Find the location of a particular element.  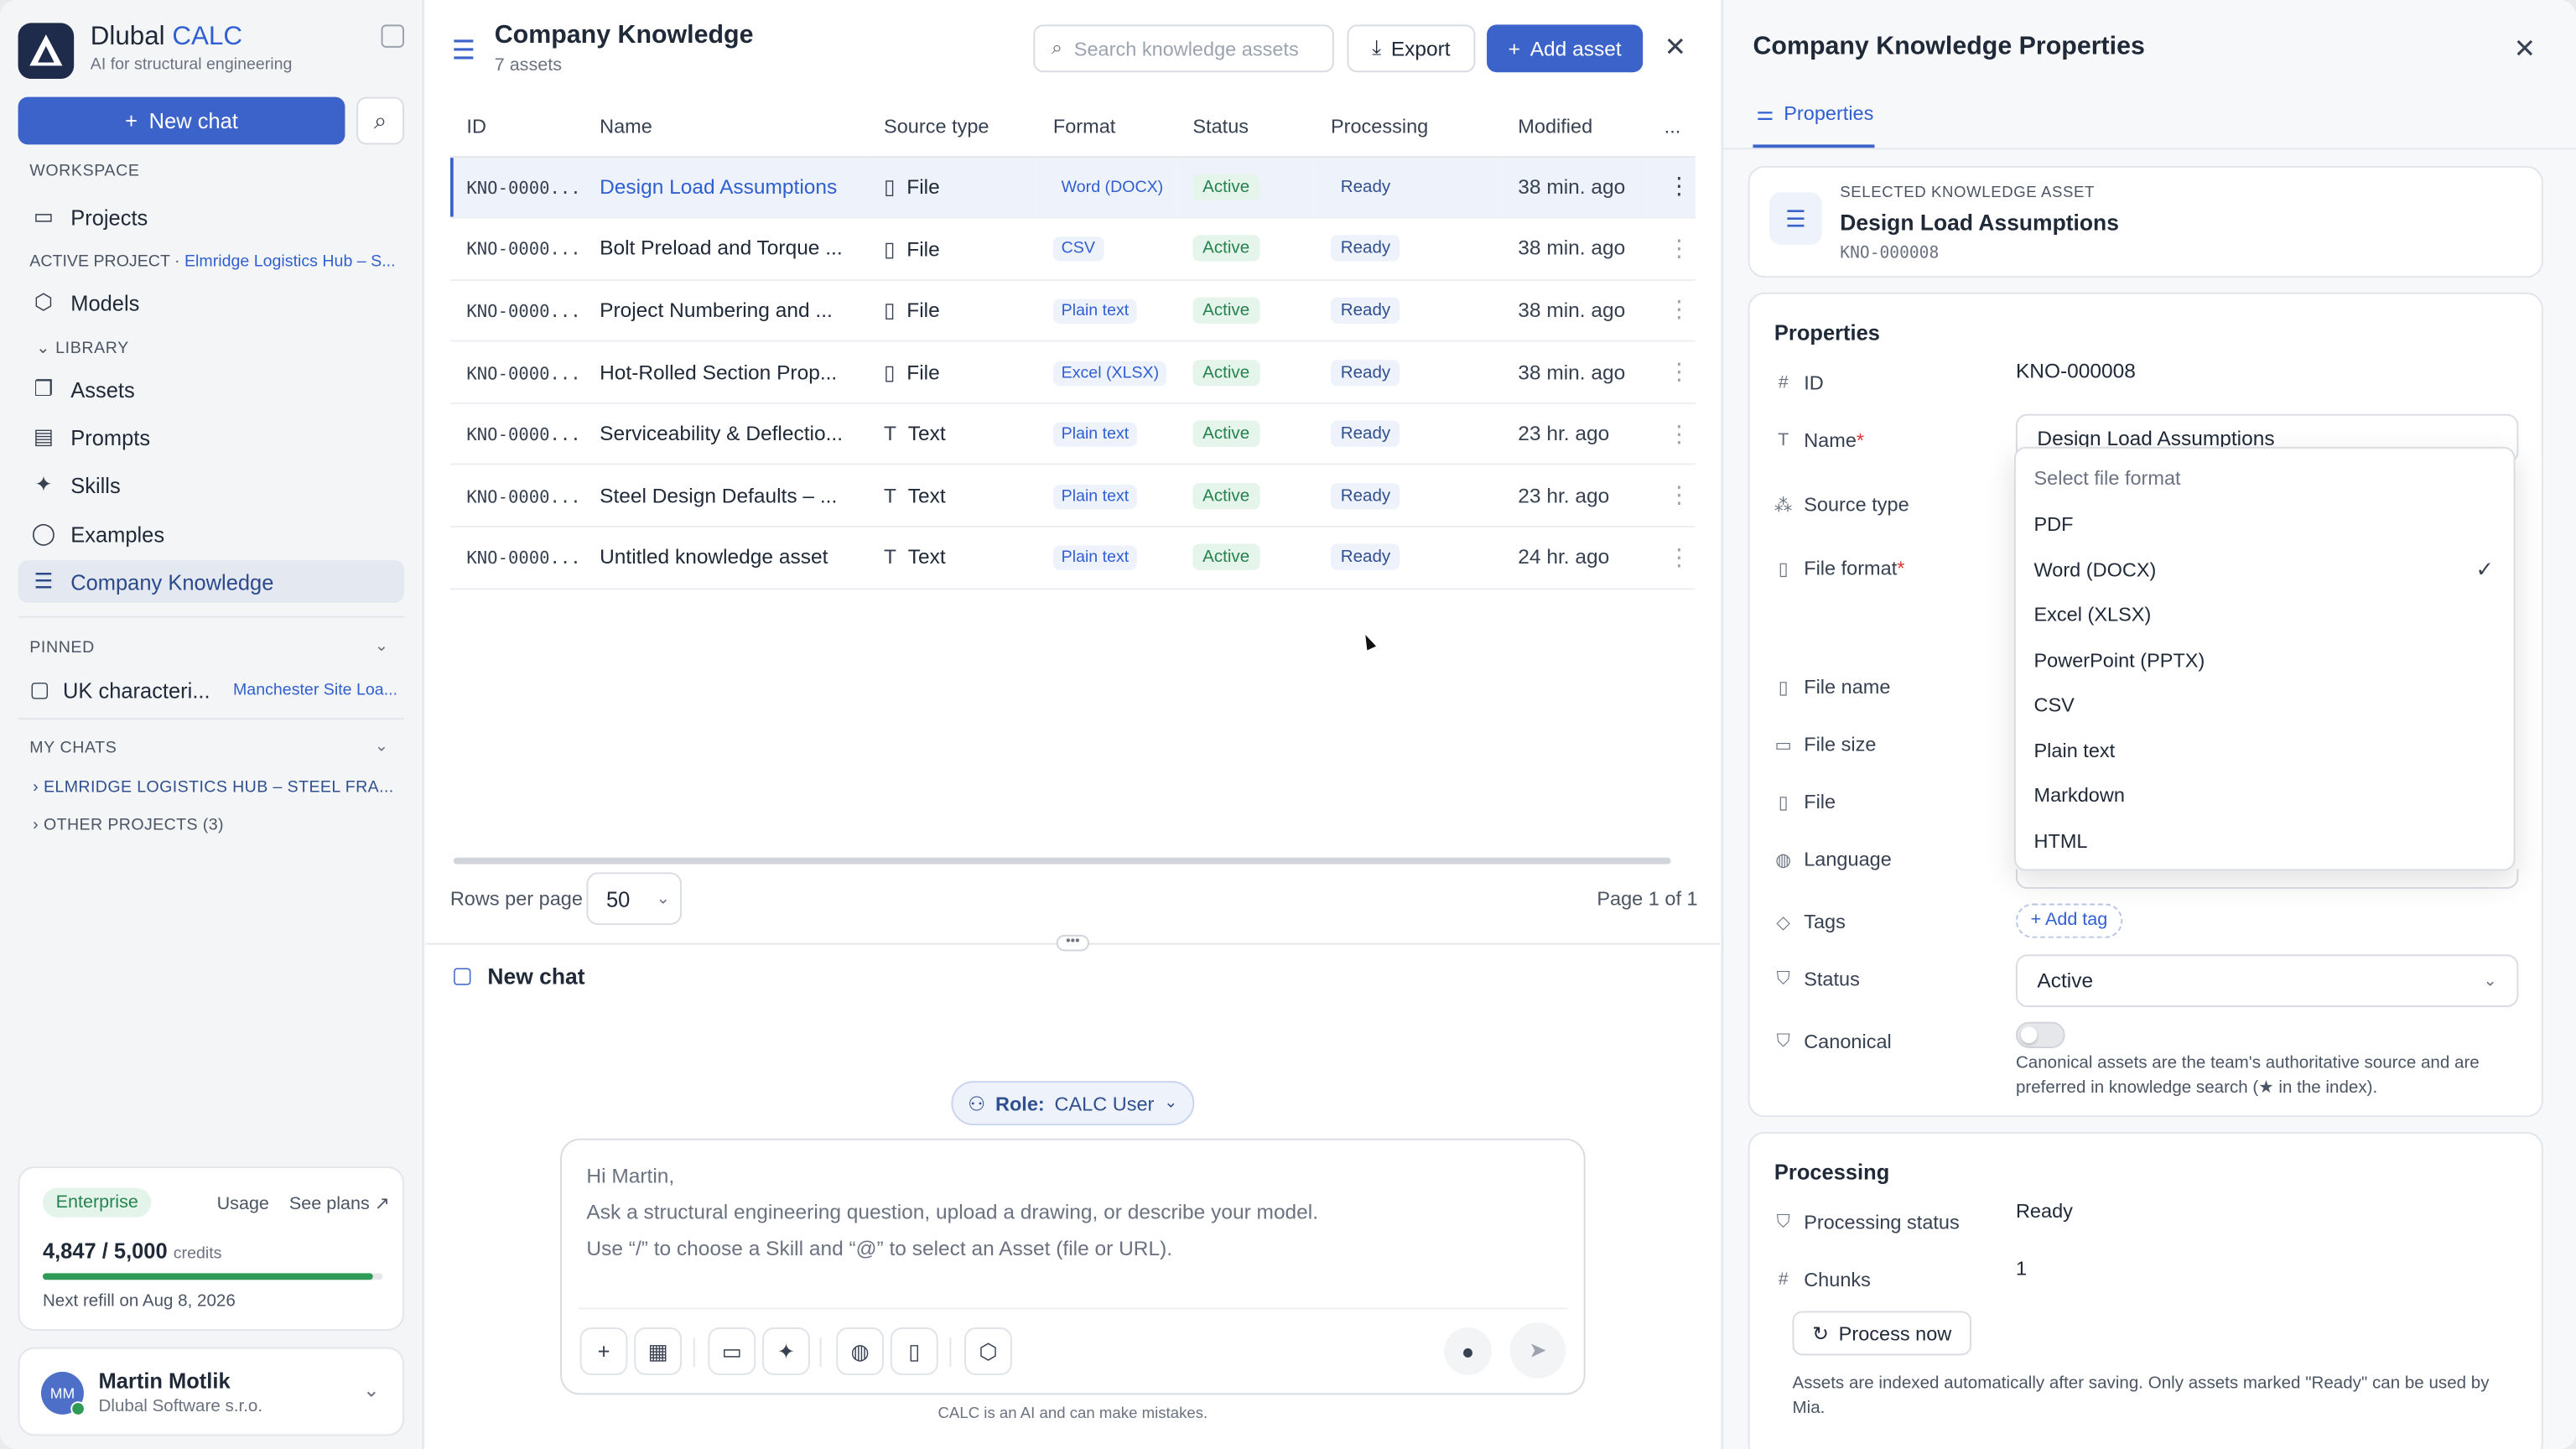

shield-icon: ⛉ is located at coordinates (1783, 978).